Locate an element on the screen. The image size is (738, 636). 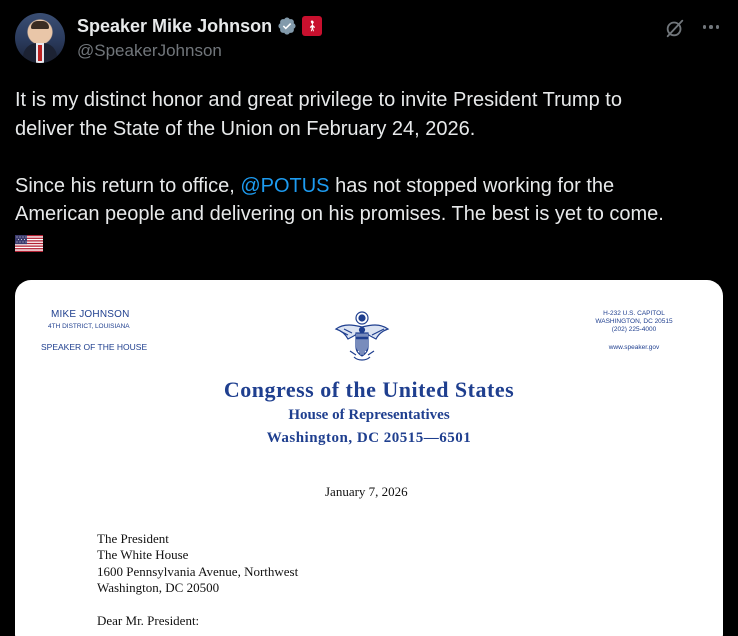
address-line: The President is located at coordinates (133, 538).